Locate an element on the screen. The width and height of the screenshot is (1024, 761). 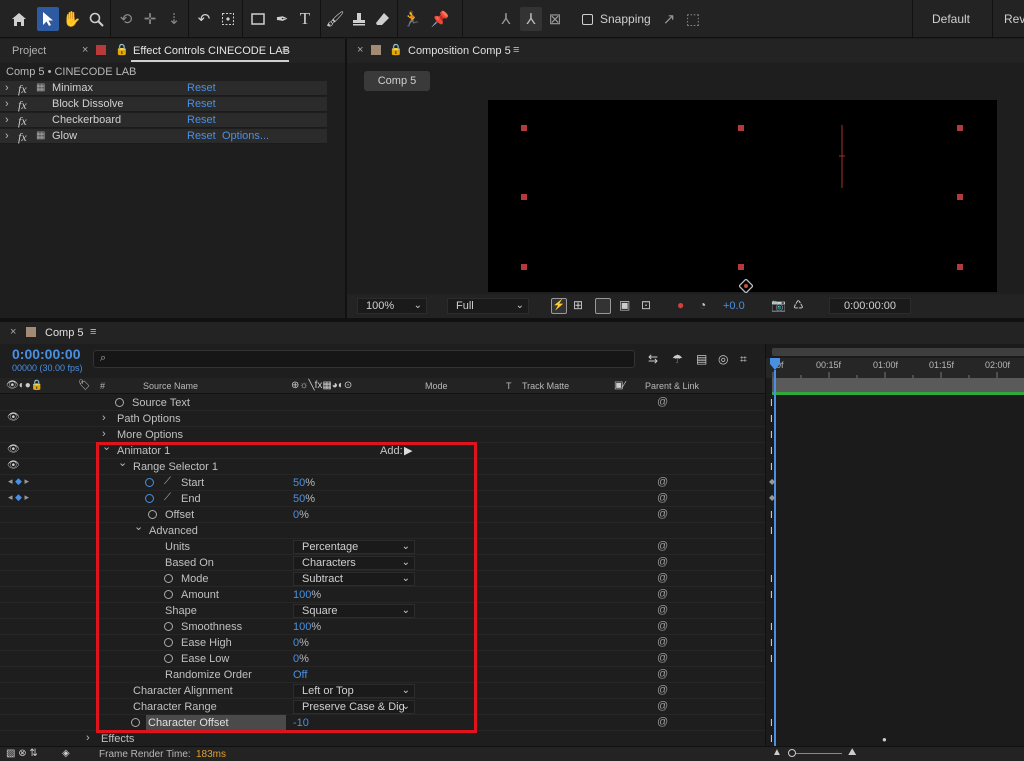
transparency-grid-icon: ⊞ is located at coordinates (581, 306).